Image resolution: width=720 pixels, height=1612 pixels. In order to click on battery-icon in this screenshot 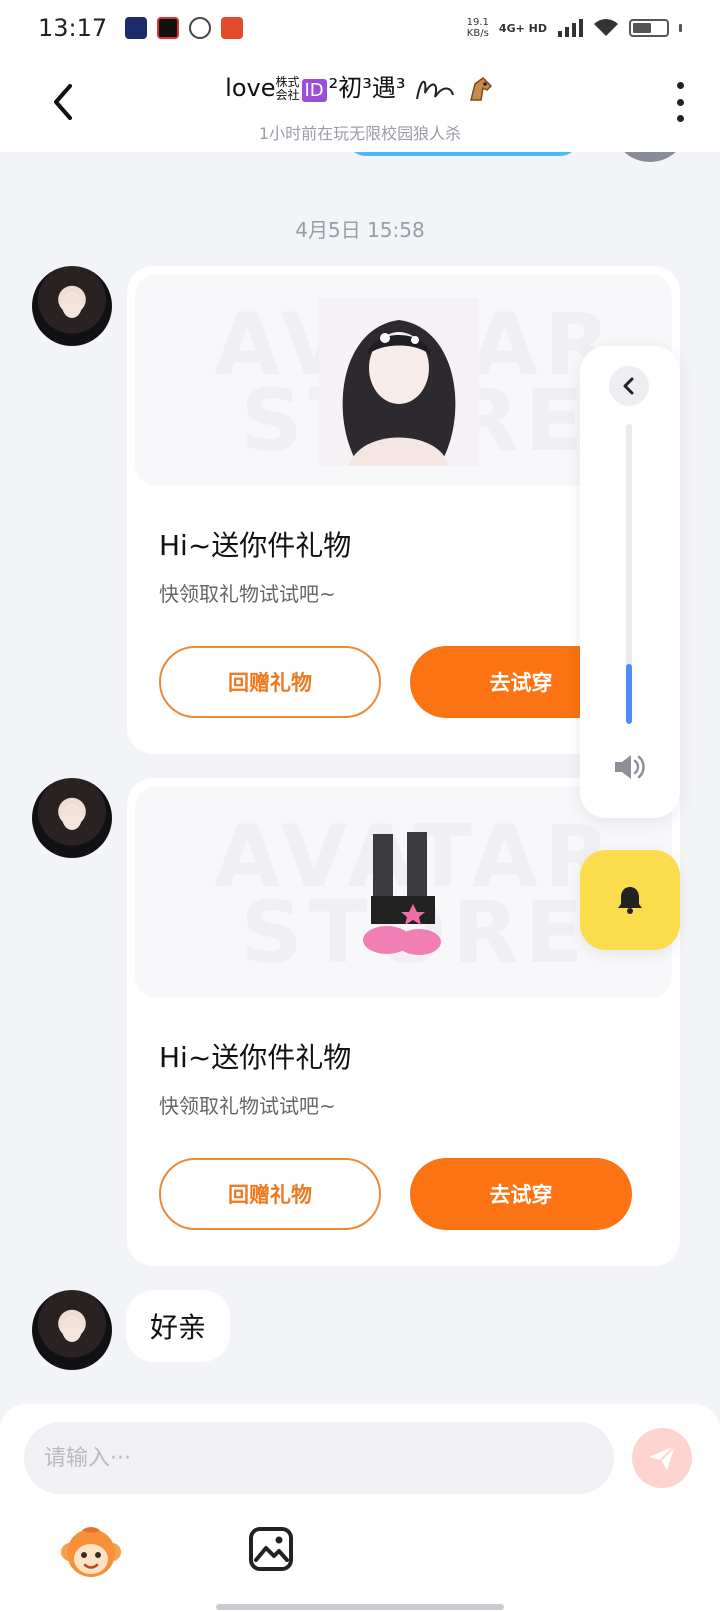, I will do `click(649, 28)`.